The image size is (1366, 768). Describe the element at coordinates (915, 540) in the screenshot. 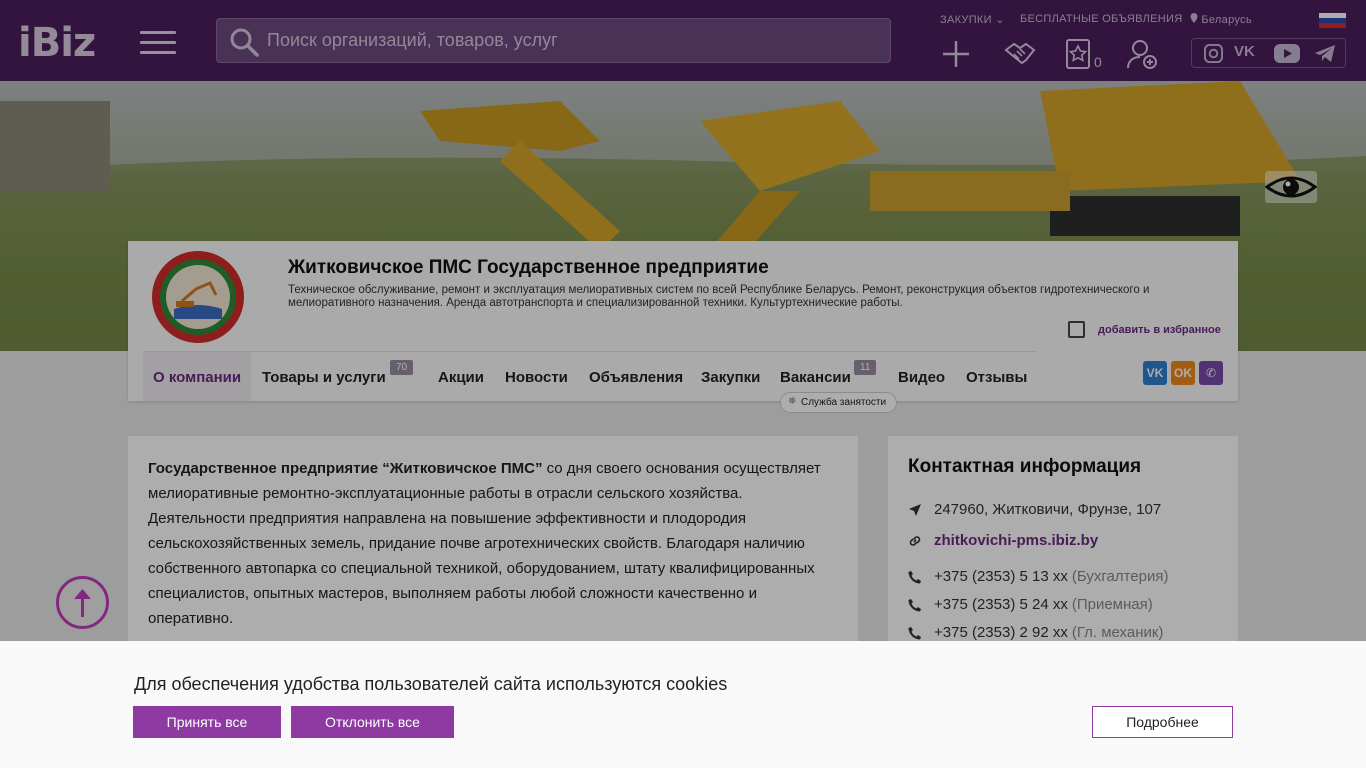

I see `link-icon` at that location.